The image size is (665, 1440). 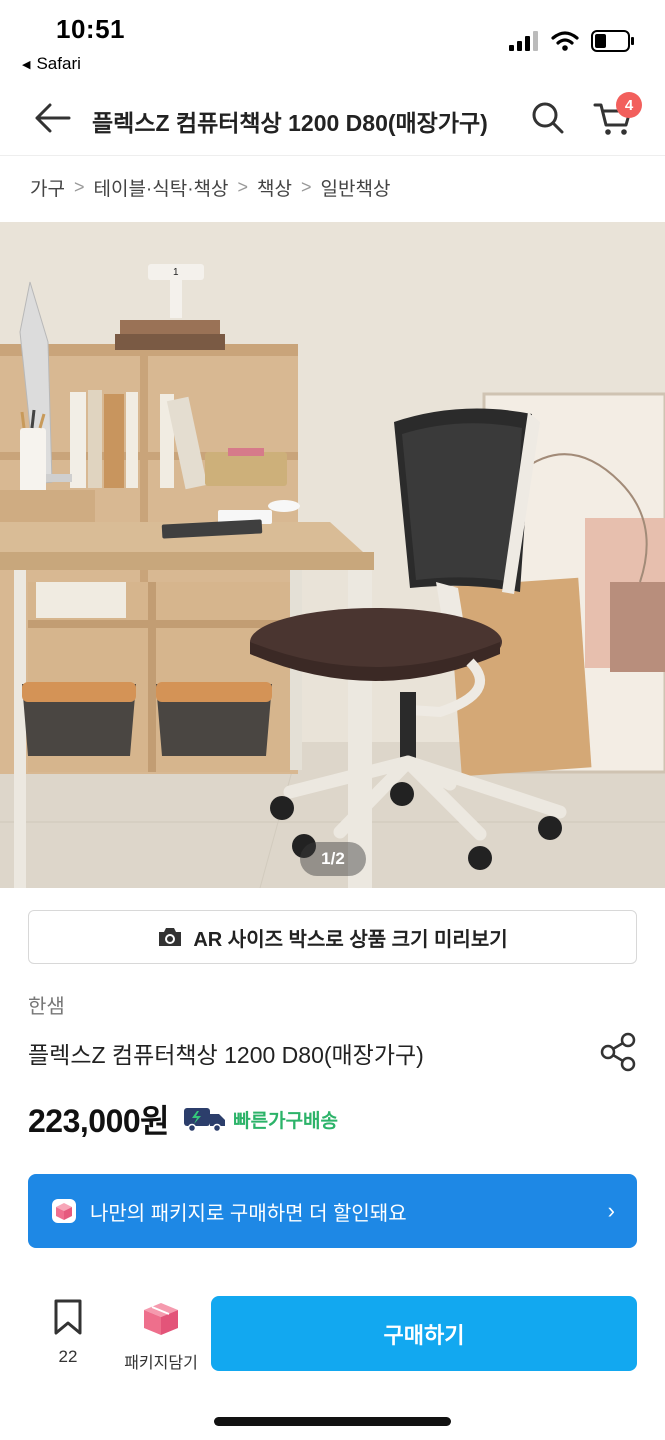 I want to click on ar-preview-label: AR 사이즈 박스로 상품 크기 미리보기, so click(x=350, y=939).